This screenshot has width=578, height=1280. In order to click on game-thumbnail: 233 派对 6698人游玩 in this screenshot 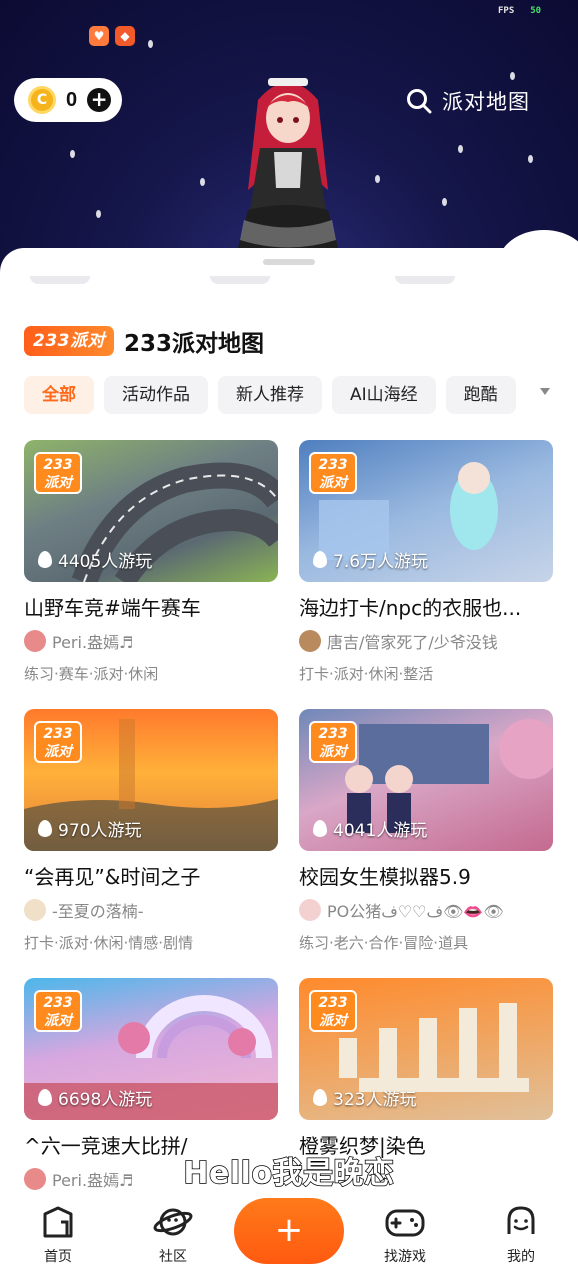, I will do `click(151, 1049)`.